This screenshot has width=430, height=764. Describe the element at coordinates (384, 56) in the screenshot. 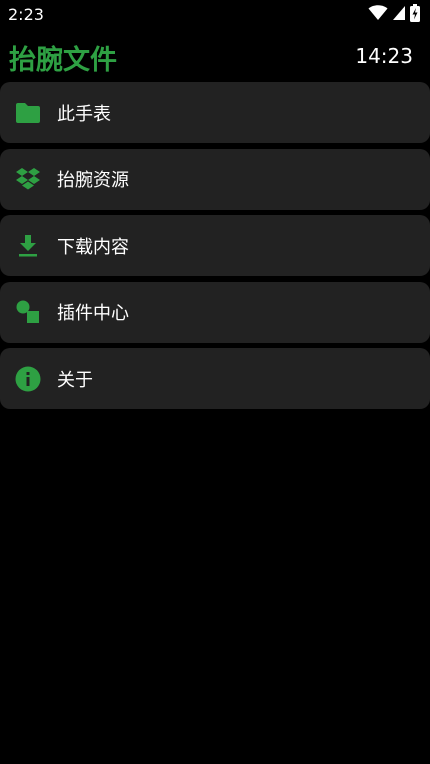

I see `header-clock: 14:23` at that location.